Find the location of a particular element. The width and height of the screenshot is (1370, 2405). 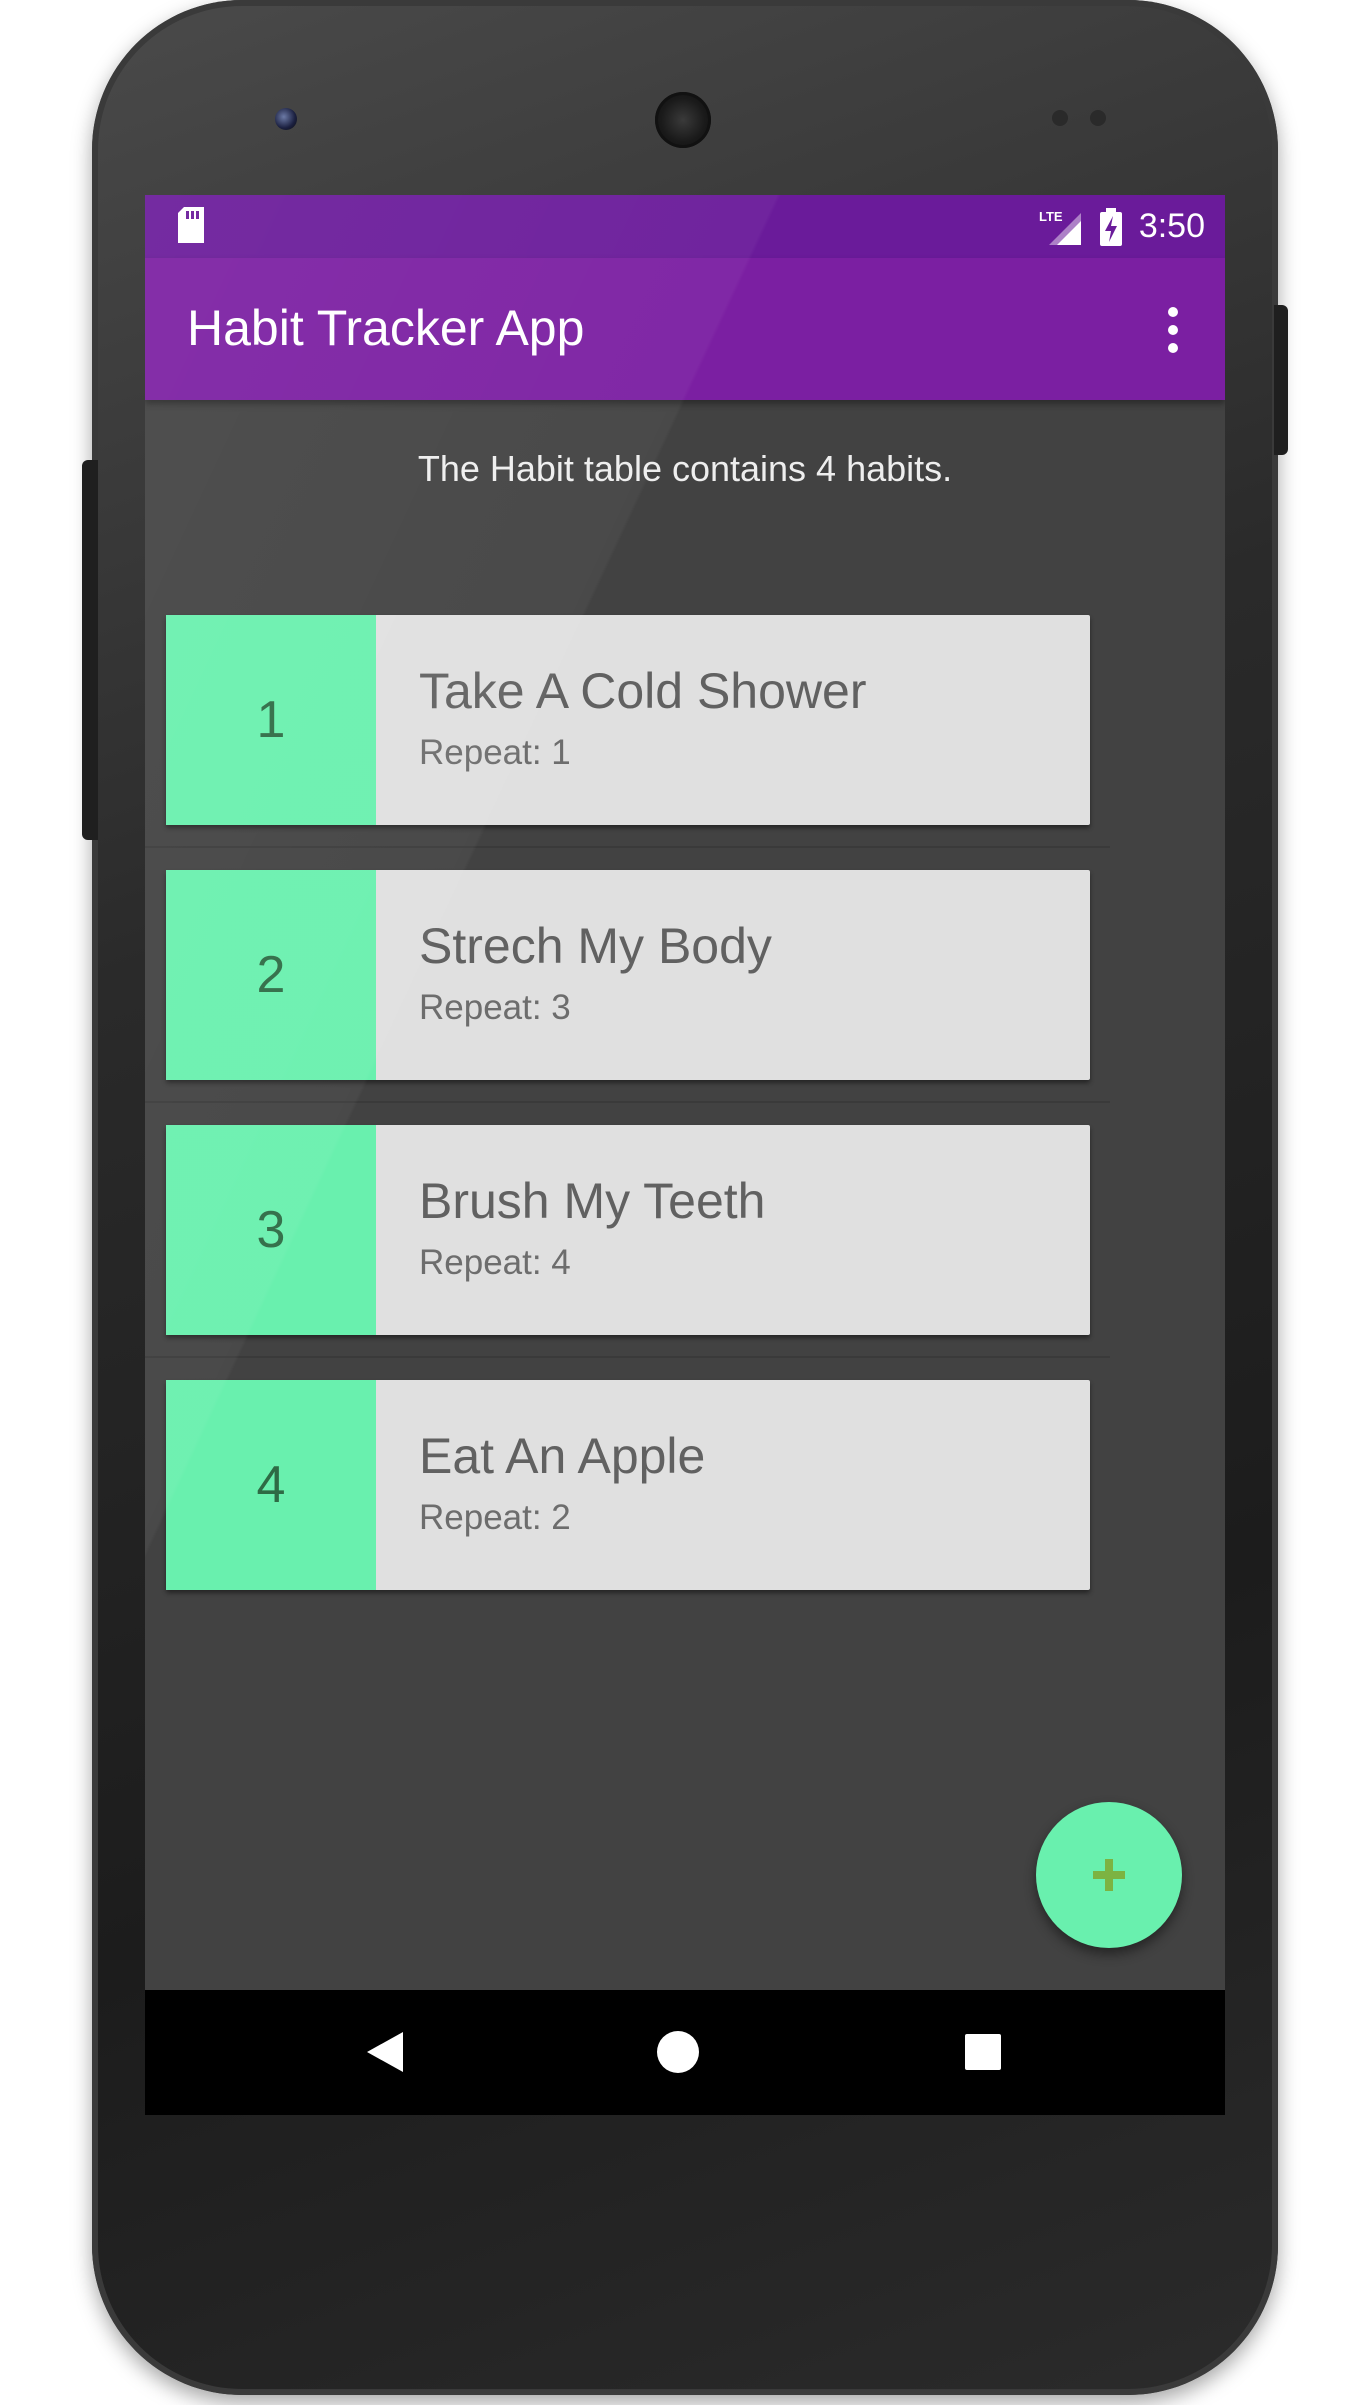

volume-button is located at coordinates (90, 650).